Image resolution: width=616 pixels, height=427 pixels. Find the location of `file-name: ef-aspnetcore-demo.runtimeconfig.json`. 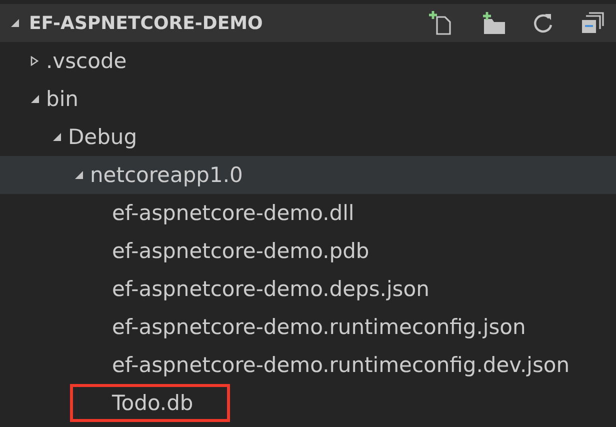

file-name: ef-aspnetcore-demo.runtimeconfig.json is located at coordinates (319, 327).